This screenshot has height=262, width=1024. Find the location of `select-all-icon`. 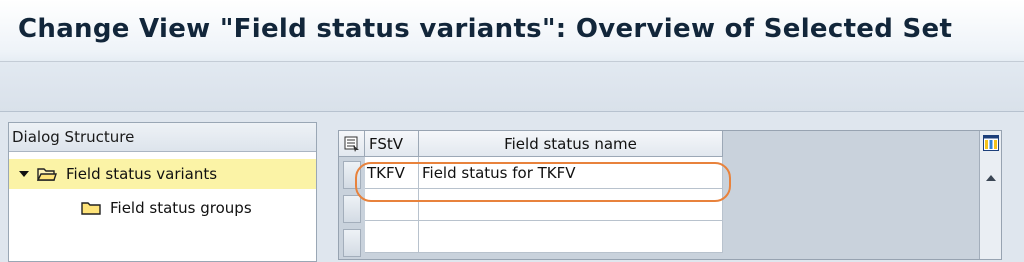

select-all-icon is located at coordinates (352, 144).